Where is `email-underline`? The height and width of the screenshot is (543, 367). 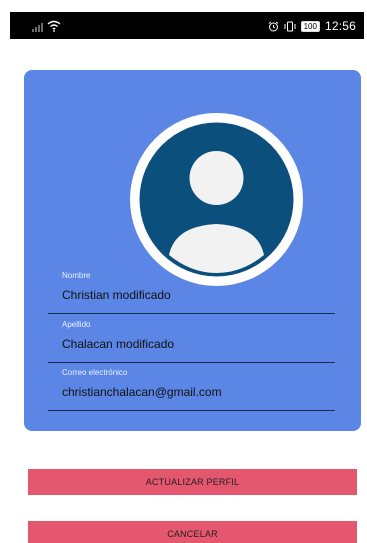
email-underline is located at coordinates (191, 410).